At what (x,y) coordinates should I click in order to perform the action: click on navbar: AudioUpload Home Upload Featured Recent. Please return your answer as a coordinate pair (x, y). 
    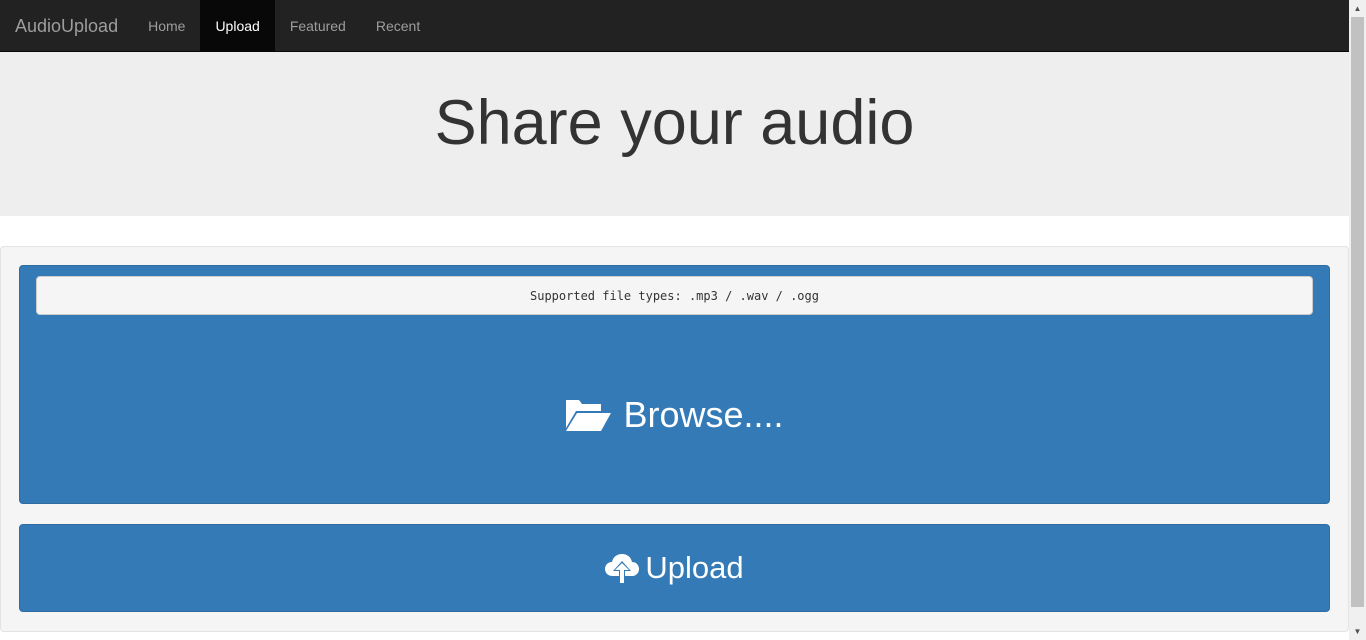
    Looking at the image, I should click on (674, 26).